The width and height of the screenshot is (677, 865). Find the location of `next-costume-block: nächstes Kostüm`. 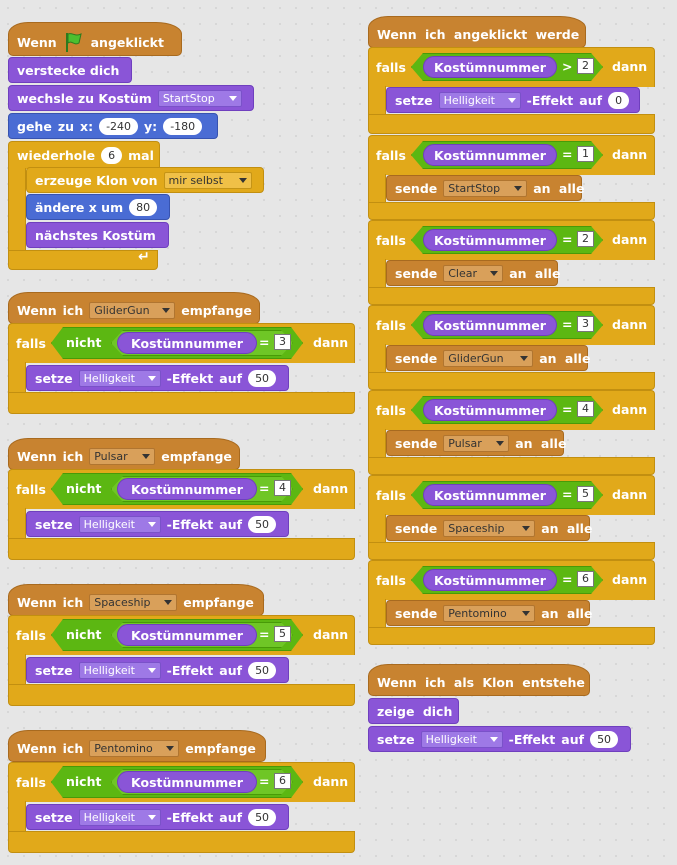

next-costume-block: nächstes Kostüm is located at coordinates (97, 235).